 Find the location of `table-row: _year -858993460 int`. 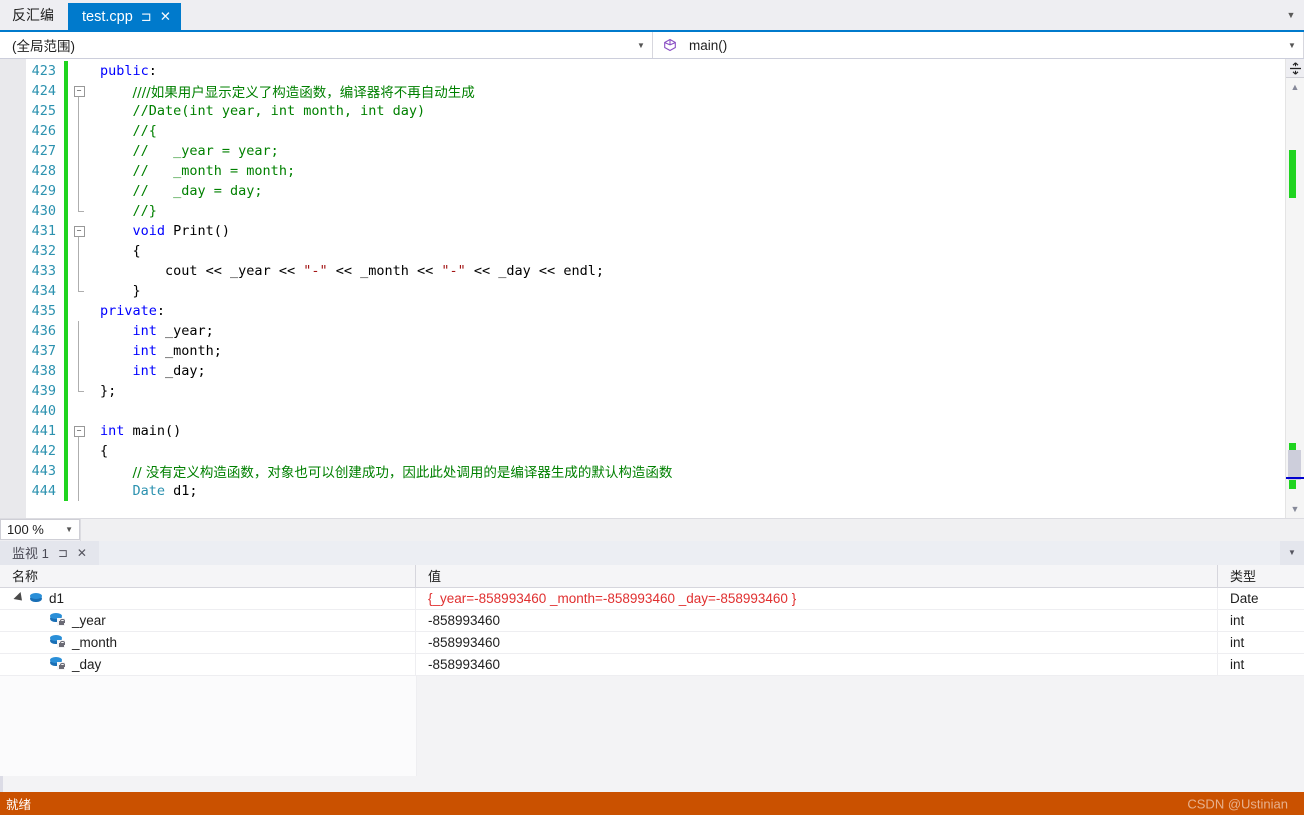

table-row: _year -858993460 int is located at coordinates (652, 620).